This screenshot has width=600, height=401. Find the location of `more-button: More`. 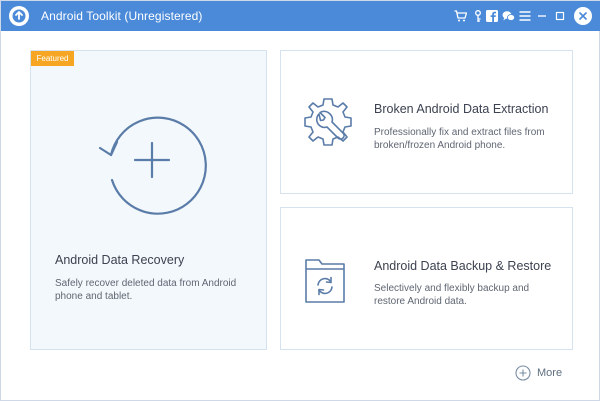

more-button: More is located at coordinates (538, 373).